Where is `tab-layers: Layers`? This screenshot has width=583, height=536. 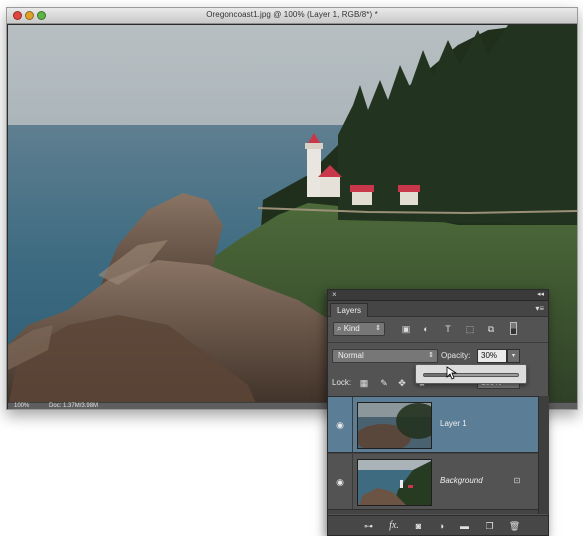
tab-layers: Layers is located at coordinates (349, 310).